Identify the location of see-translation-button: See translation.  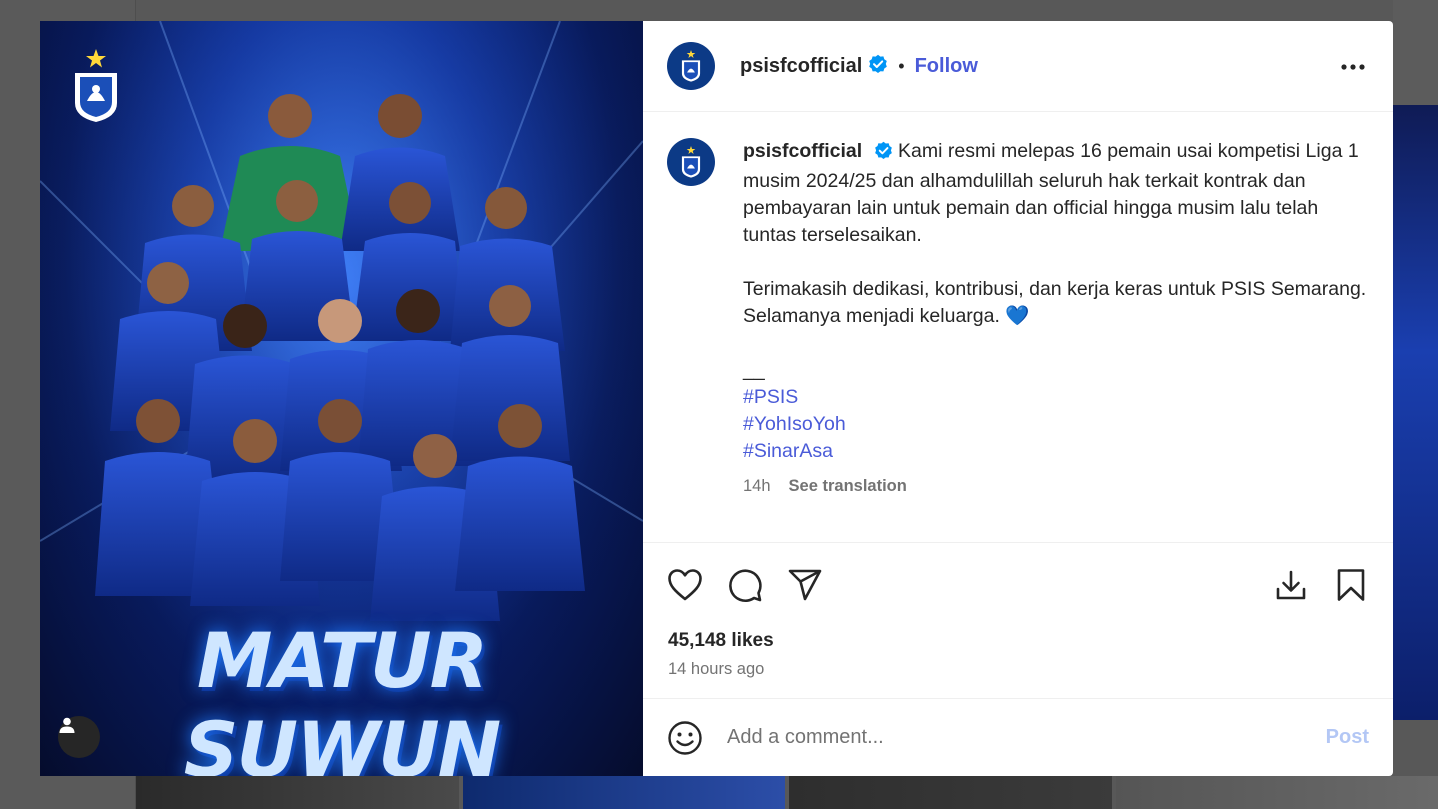
(848, 486).